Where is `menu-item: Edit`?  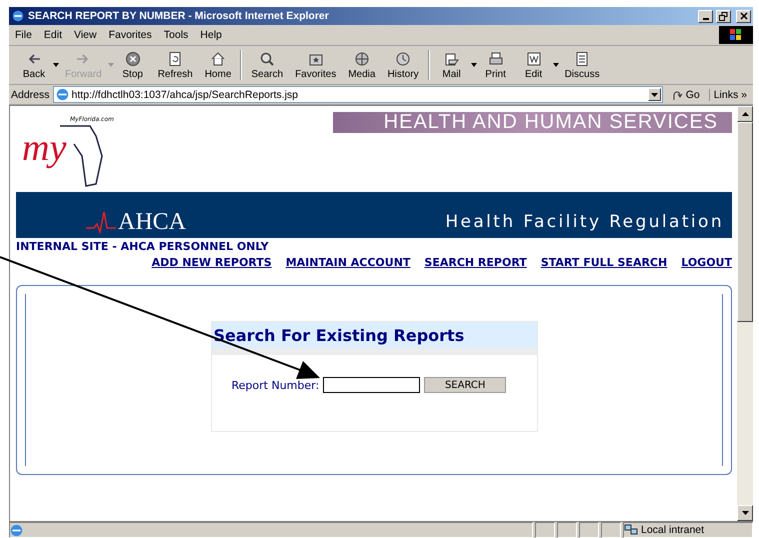
menu-item: Edit is located at coordinates (53, 35).